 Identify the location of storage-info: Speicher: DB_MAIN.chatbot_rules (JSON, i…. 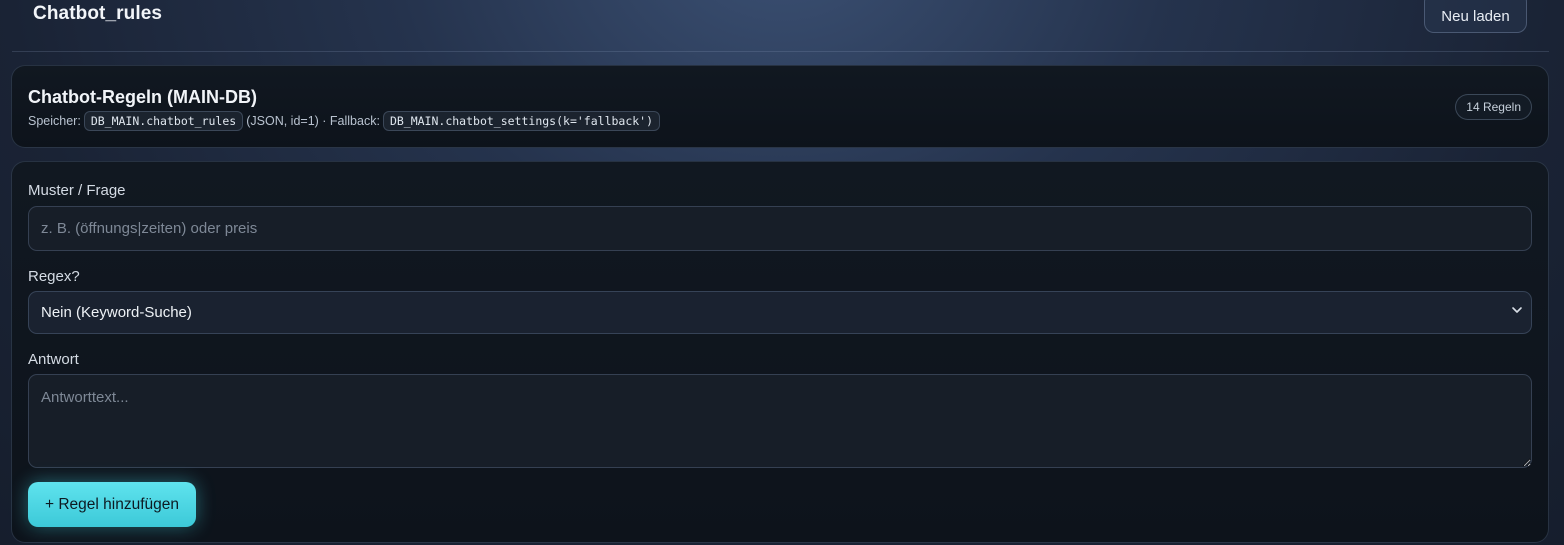
(345, 121).